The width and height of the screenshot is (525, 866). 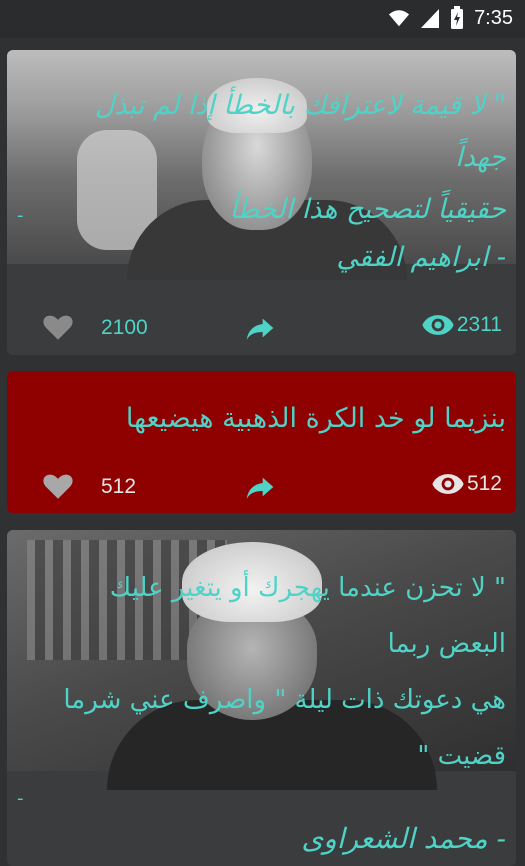 What do you see at coordinates (479, 324) in the screenshot?
I see `views-count: 2311` at bounding box center [479, 324].